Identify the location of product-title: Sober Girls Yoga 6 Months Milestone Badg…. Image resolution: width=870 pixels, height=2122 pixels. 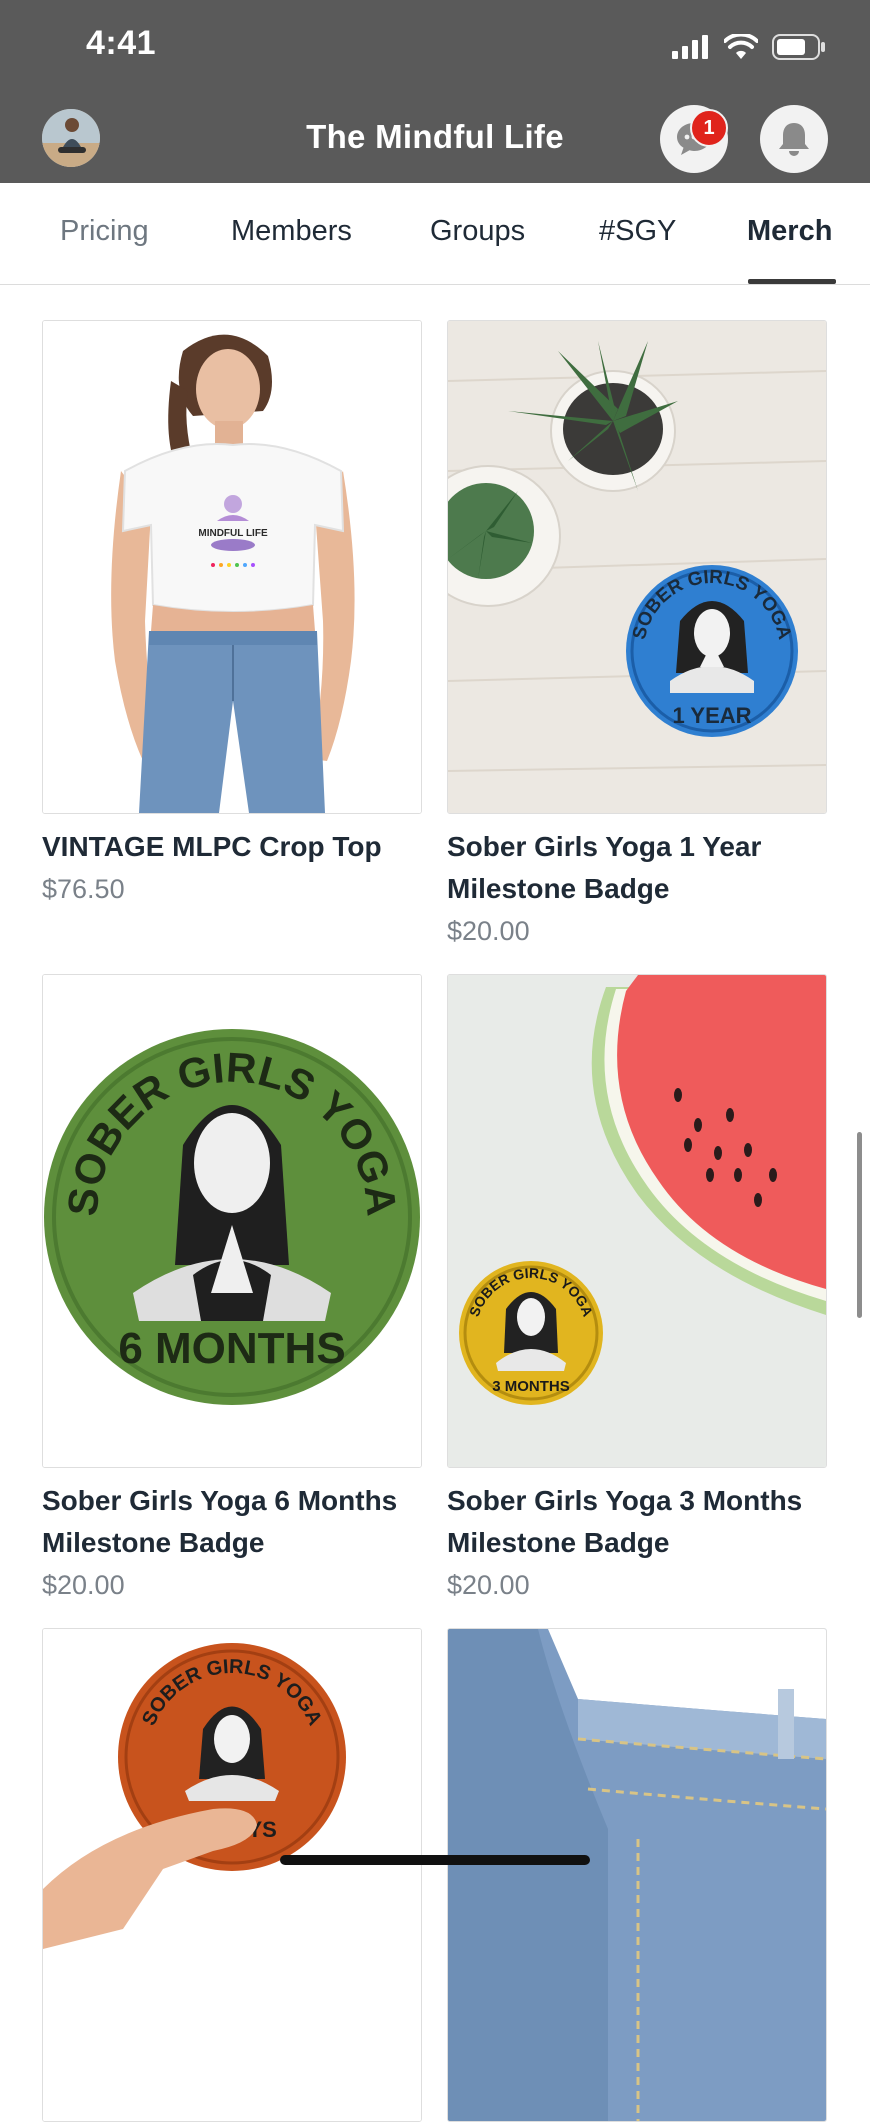
(237, 1522).